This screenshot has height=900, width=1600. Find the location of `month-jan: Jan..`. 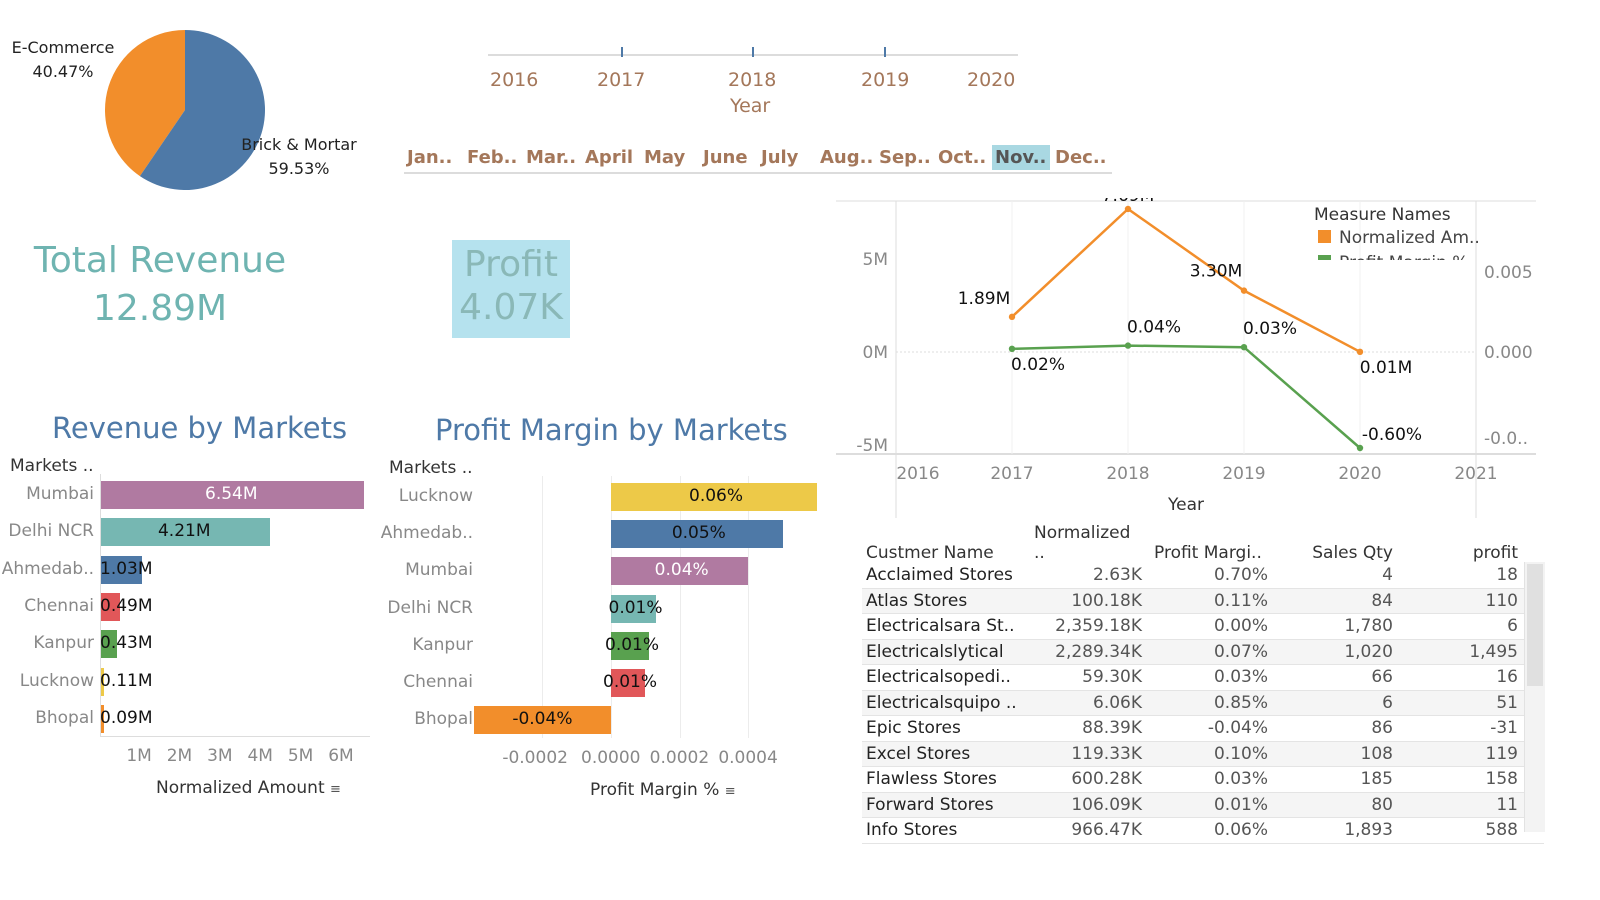

month-jan: Jan.. is located at coordinates (429, 157).